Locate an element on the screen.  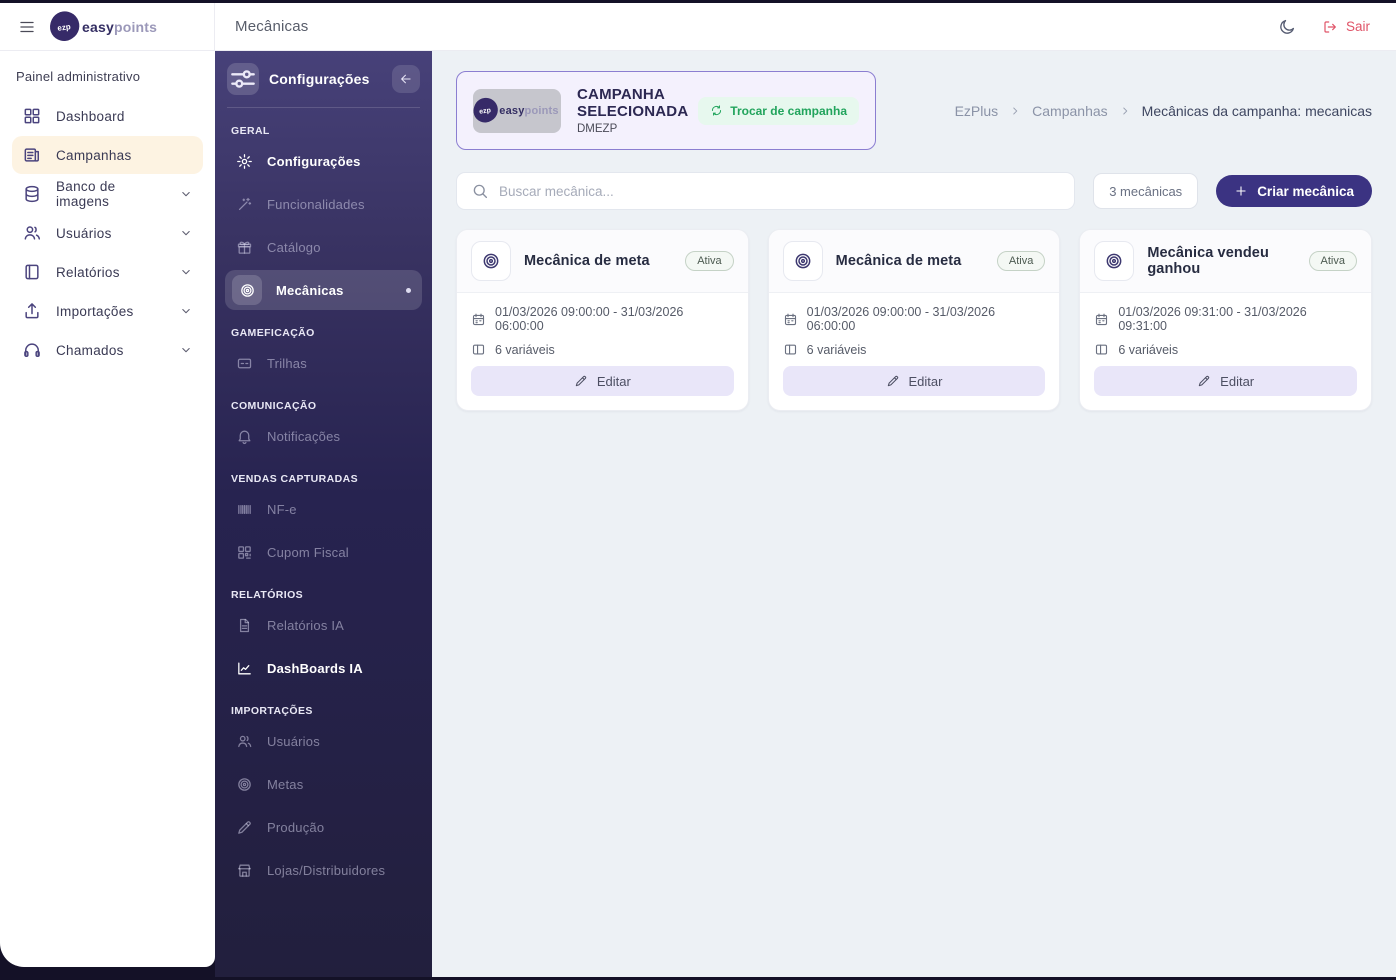
section-label: COMUNICAÇÃO is located at coordinates (274, 406).